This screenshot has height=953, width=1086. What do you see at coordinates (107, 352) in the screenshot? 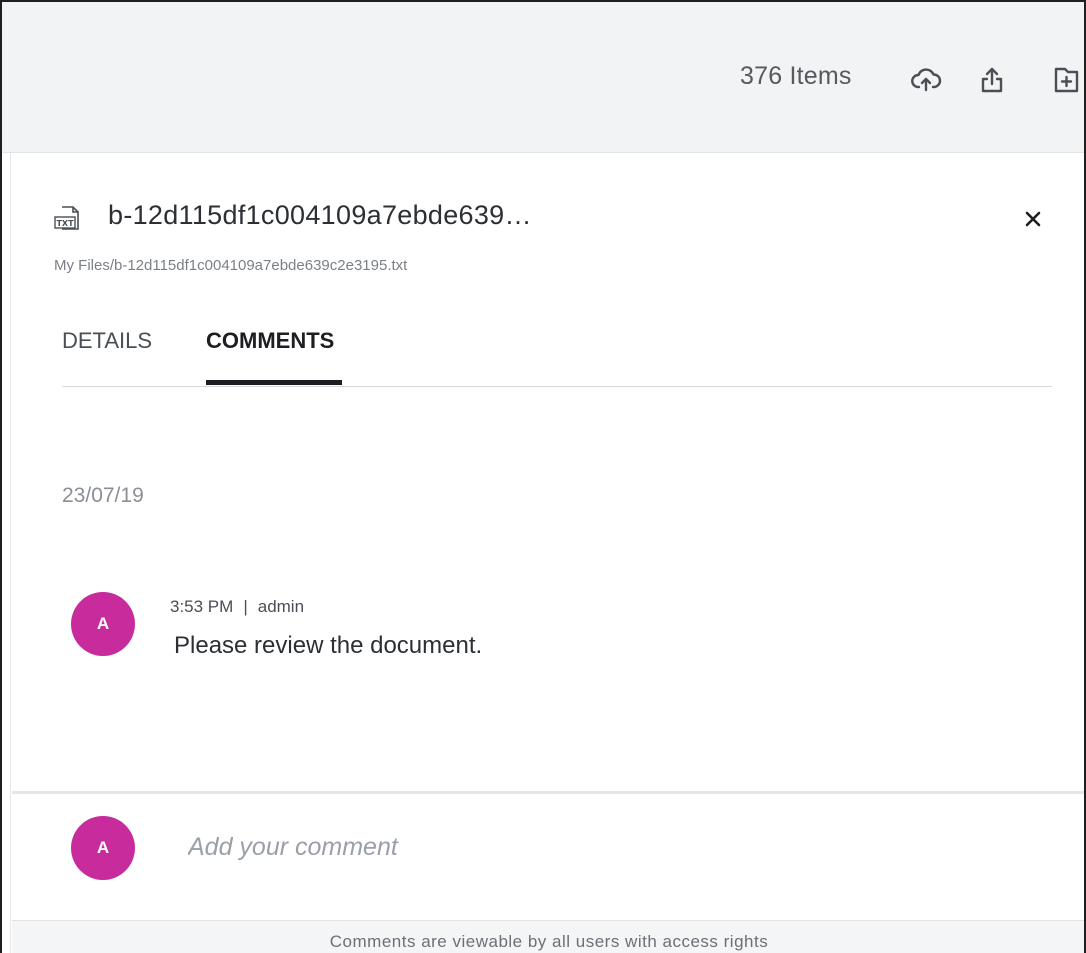
I see `tab-details: DETAILS` at bounding box center [107, 352].